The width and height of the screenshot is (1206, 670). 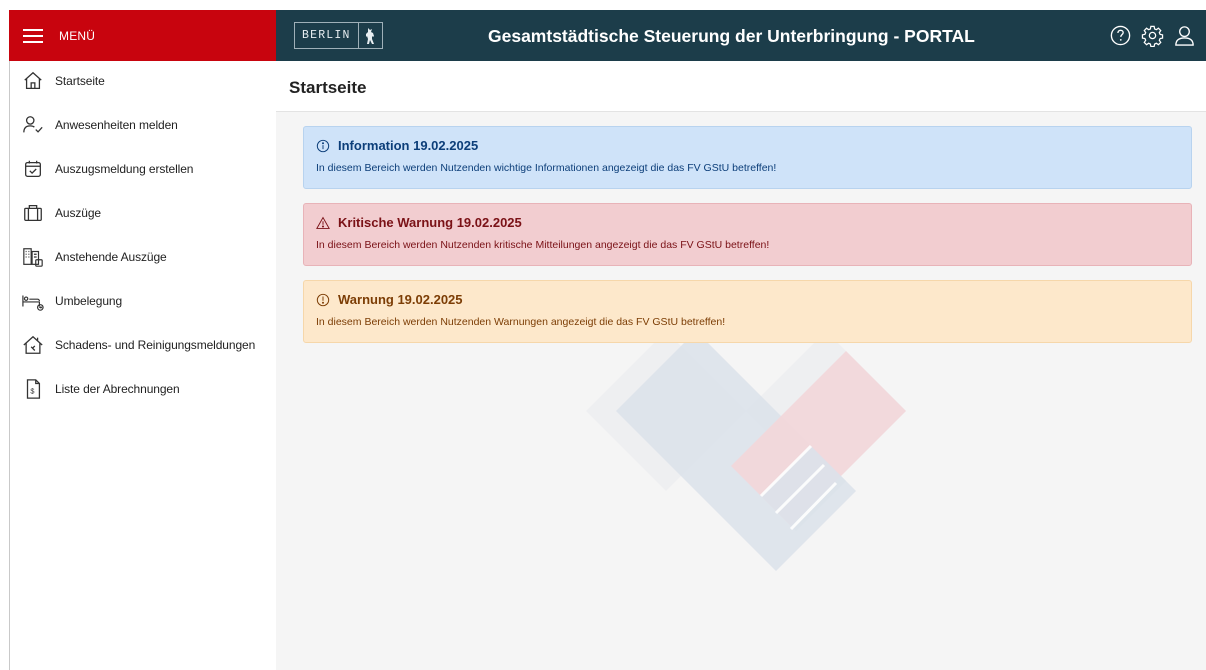 What do you see at coordinates (741, 86) in the screenshot?
I see `page-header: Startseite` at bounding box center [741, 86].